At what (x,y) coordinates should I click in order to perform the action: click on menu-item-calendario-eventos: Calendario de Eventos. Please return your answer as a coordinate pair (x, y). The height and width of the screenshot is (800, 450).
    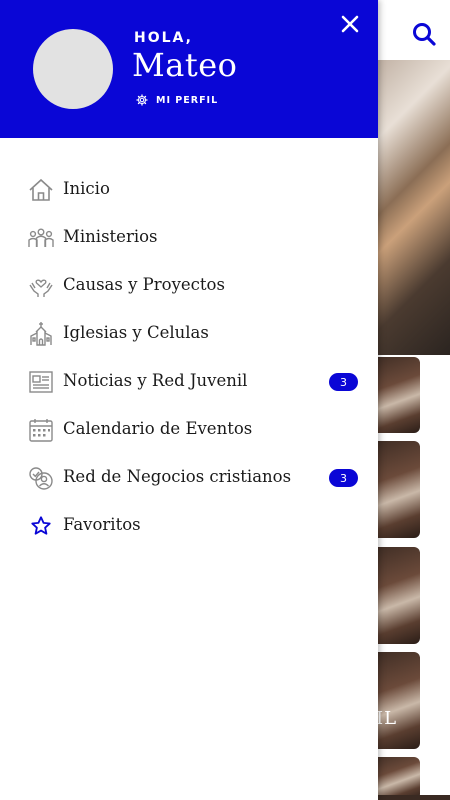
    Looking at the image, I should click on (189, 430).